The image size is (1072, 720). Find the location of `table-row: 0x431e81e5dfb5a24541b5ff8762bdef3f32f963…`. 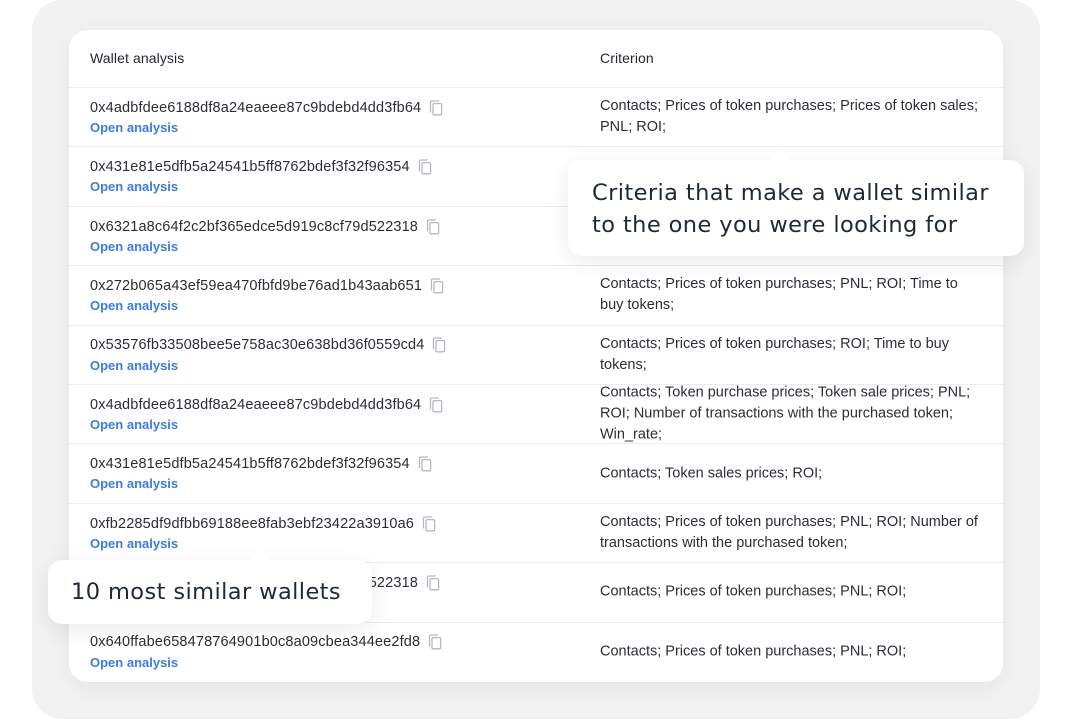

table-row: 0x431e81e5dfb5a24541b5ff8762bdef3f32f963… is located at coordinates (536, 474).